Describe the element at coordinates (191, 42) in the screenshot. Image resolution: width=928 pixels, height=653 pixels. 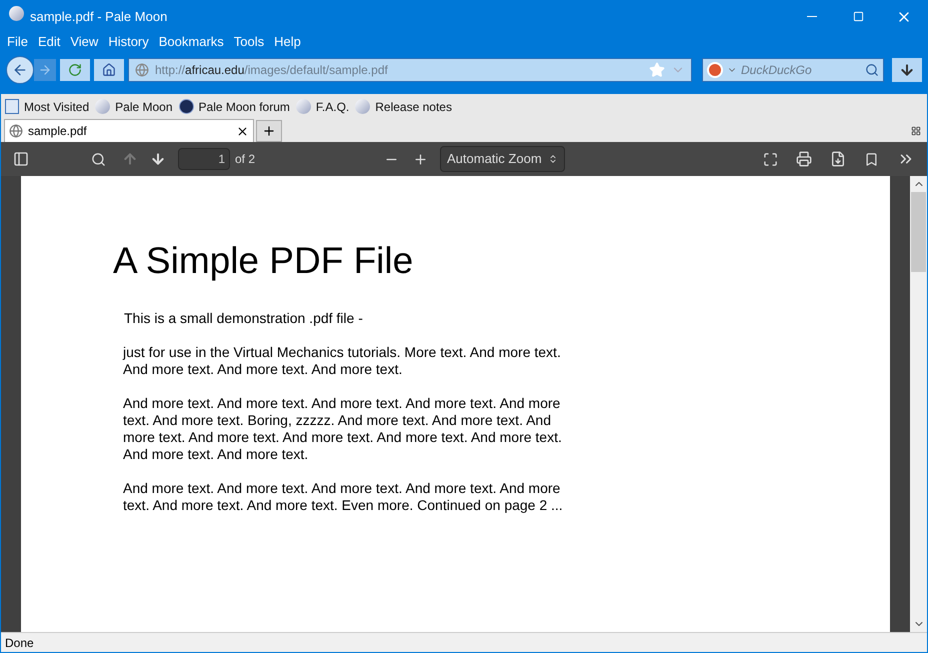
I see `menu-item: Bookmarks` at that location.